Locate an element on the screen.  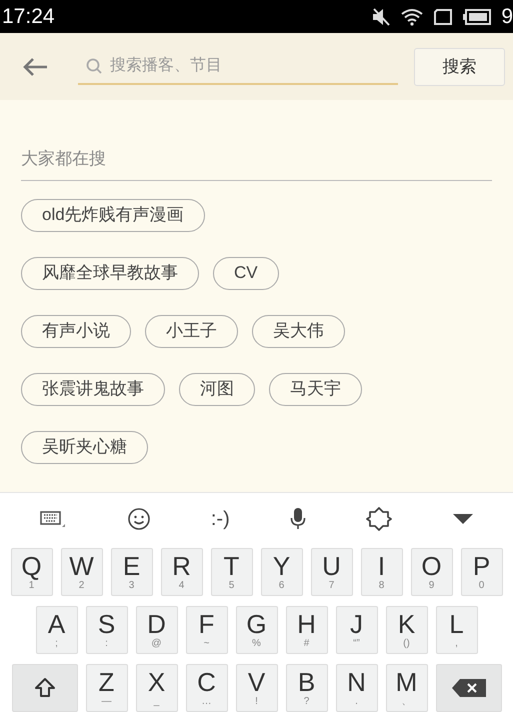
keyboard-key: I 8 is located at coordinates (381, 572).